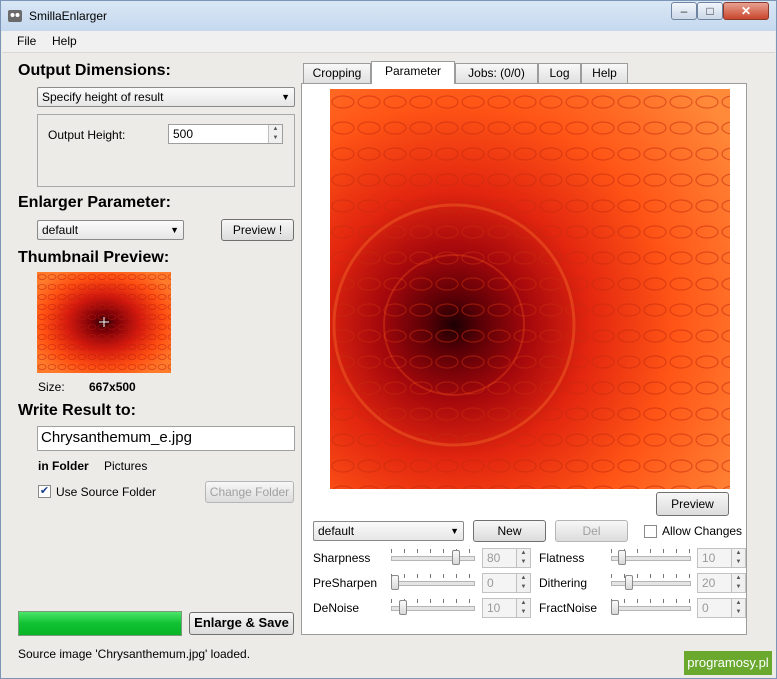  What do you see at coordinates (506, 558) in the screenshot?
I see `sharpness-value-input: 80 ▲ ▼` at bounding box center [506, 558].